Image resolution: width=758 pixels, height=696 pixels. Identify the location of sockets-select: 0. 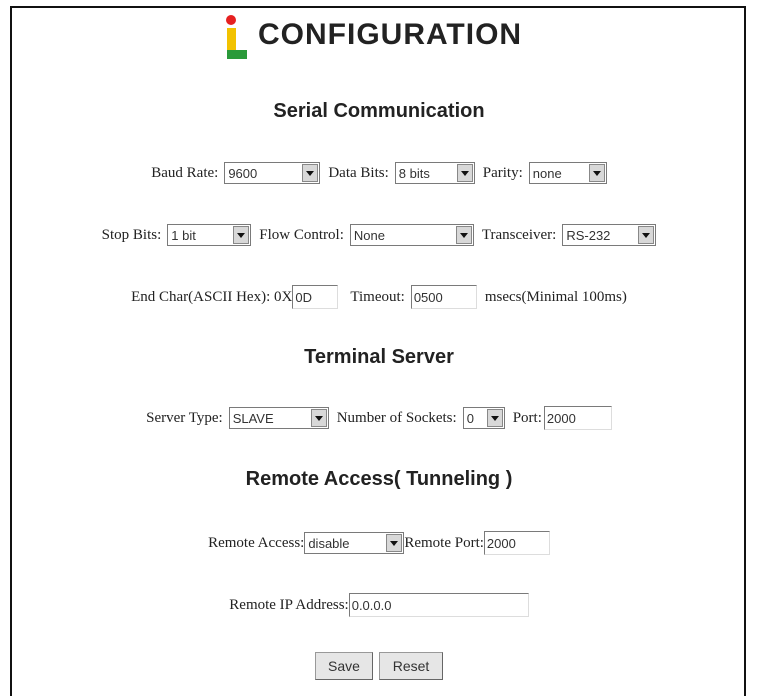
(483, 418).